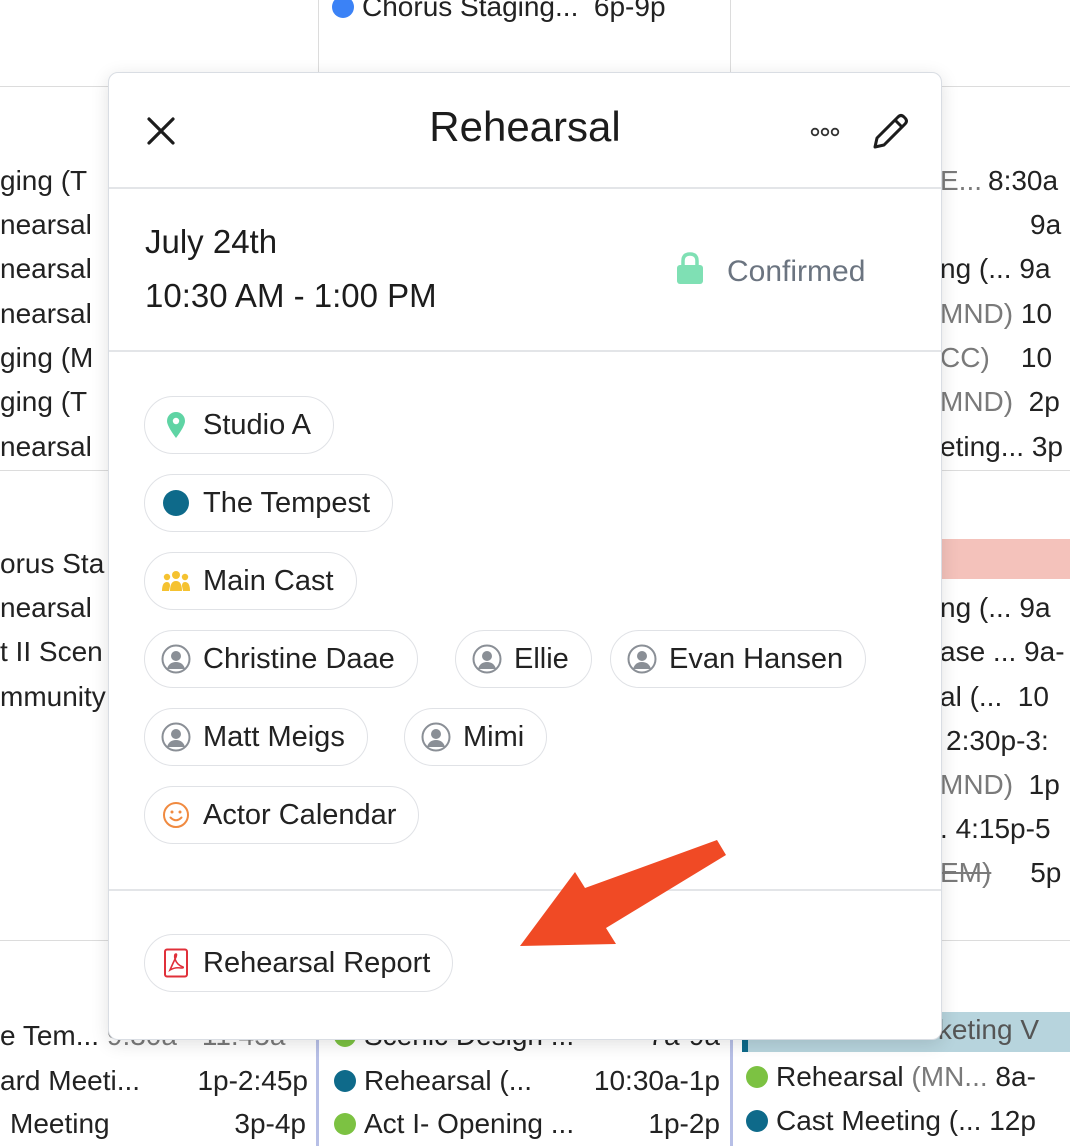  I want to click on edit-button, so click(889, 133).